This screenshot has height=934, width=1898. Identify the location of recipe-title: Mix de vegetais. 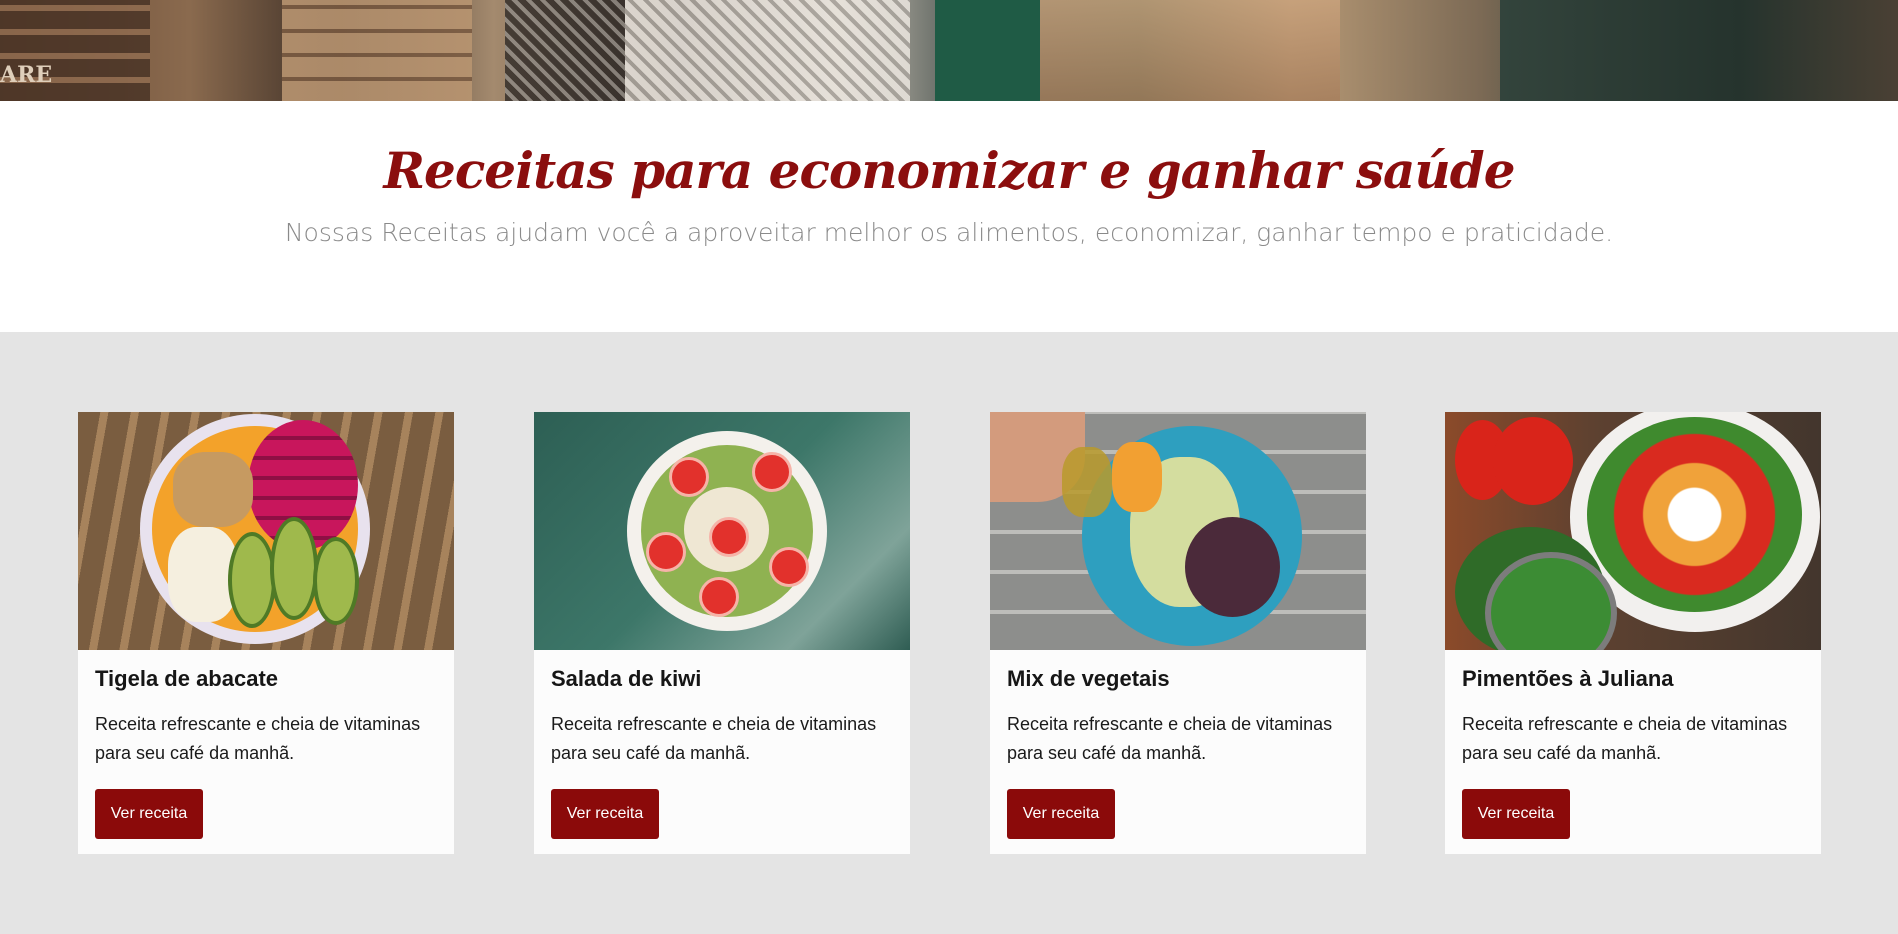
(1088, 678).